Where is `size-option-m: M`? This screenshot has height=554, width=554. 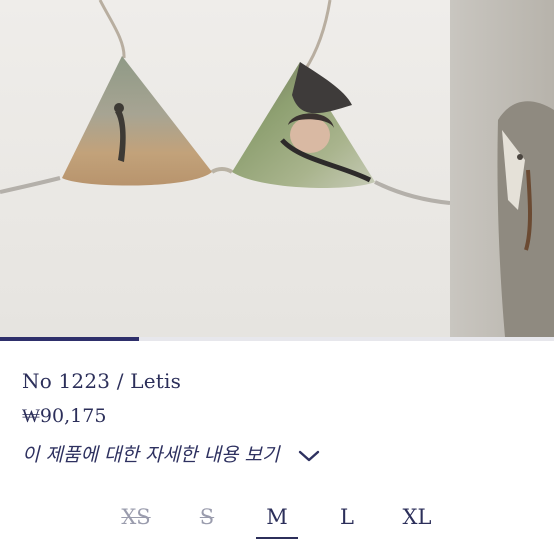 size-option-m: M is located at coordinates (277, 517).